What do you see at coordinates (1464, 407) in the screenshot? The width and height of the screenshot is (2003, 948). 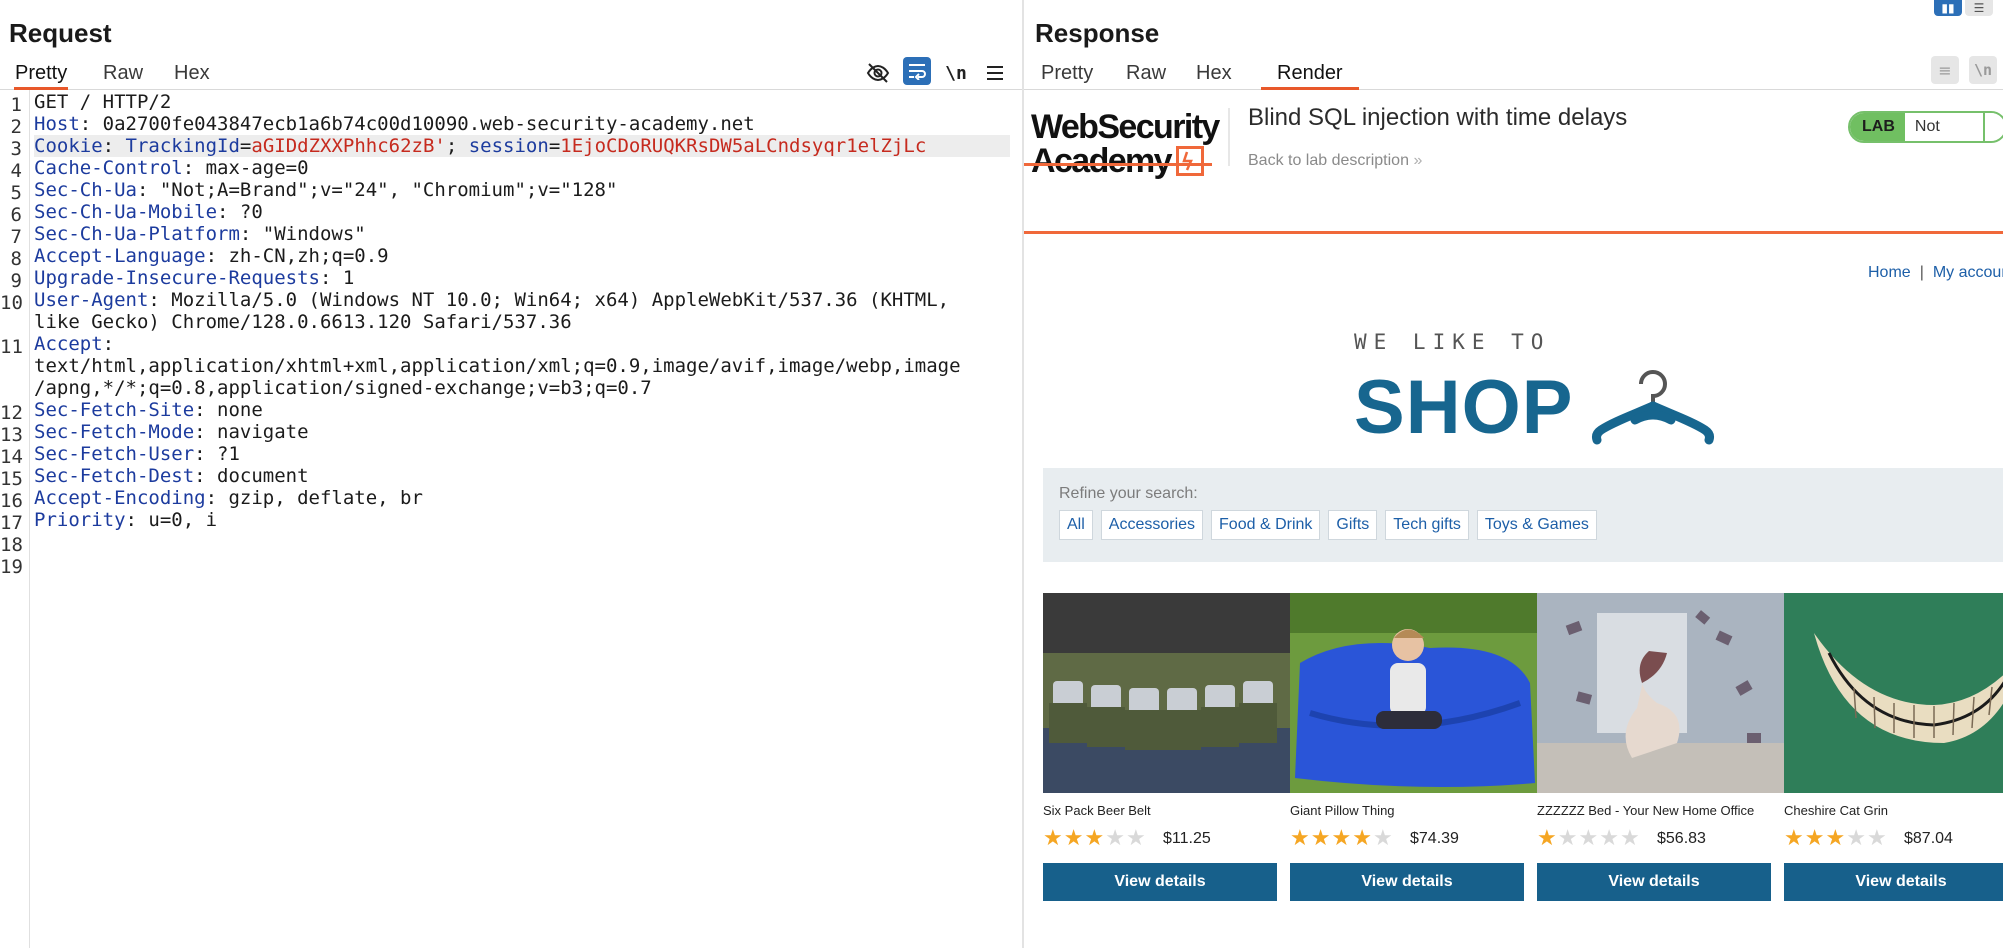 I see `shop-wordmark: SHOP` at bounding box center [1464, 407].